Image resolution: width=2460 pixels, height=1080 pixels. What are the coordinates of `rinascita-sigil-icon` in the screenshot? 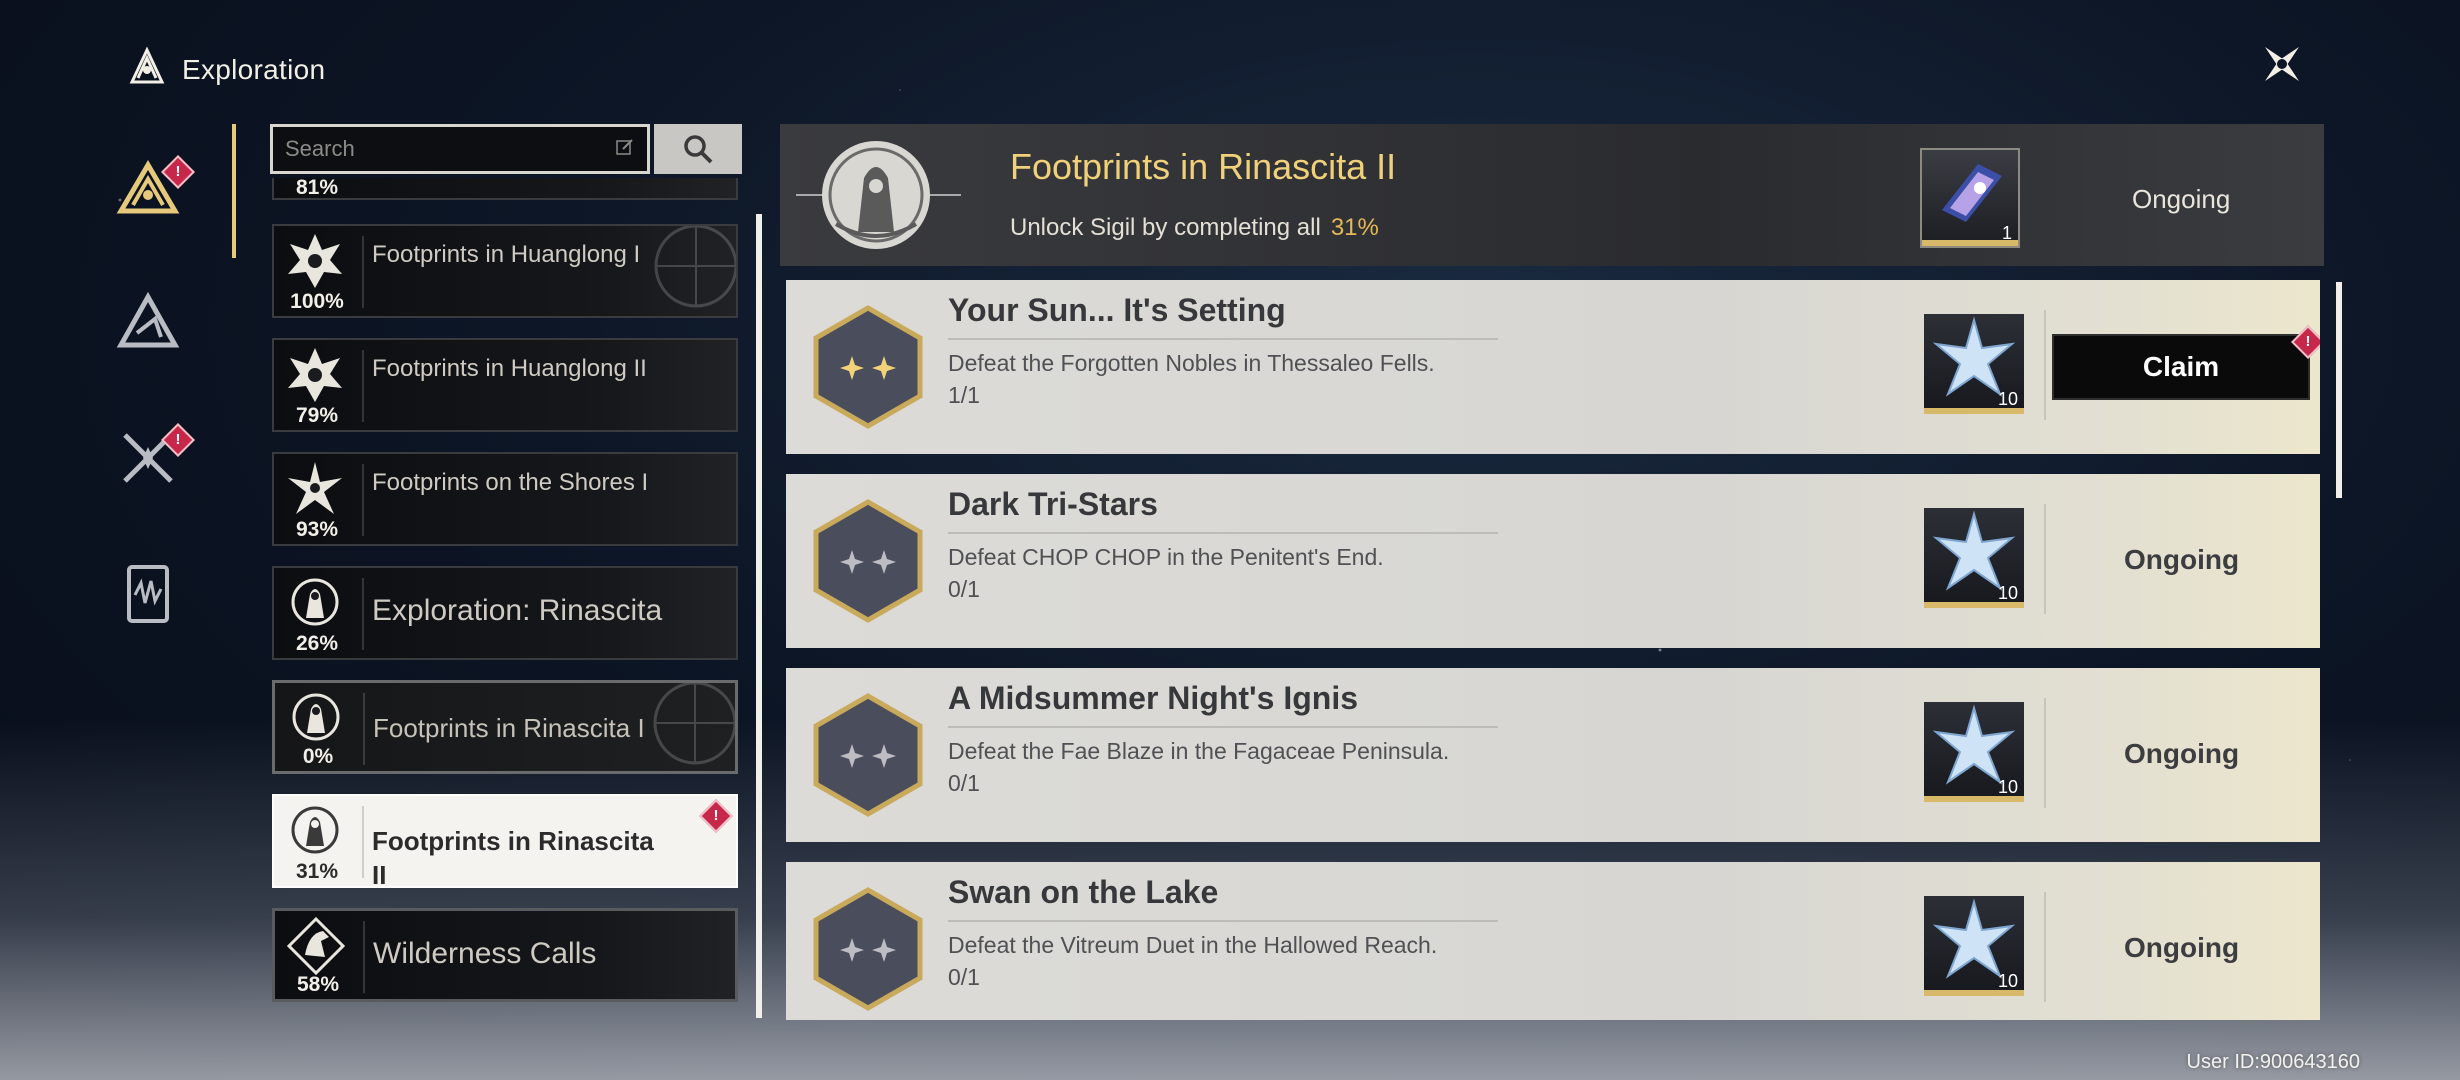 It's located at (876, 195).